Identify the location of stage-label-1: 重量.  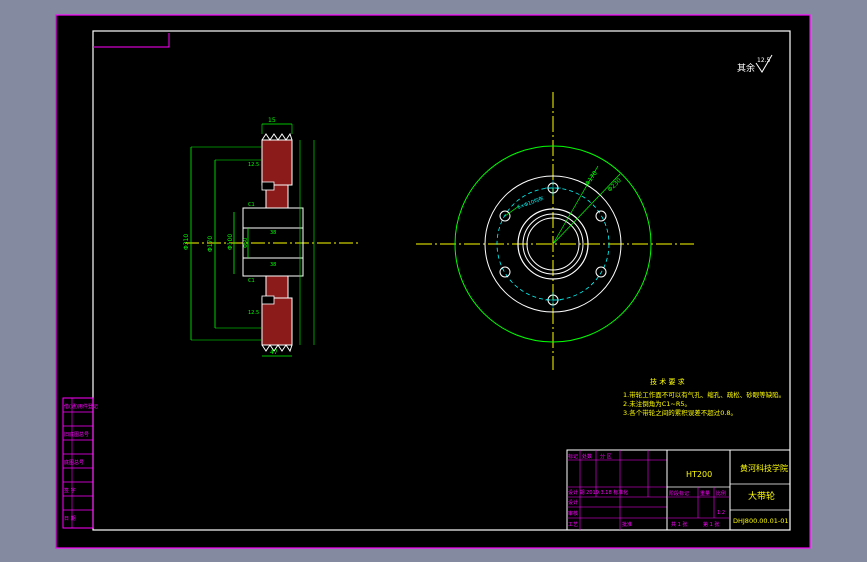
(705, 493).